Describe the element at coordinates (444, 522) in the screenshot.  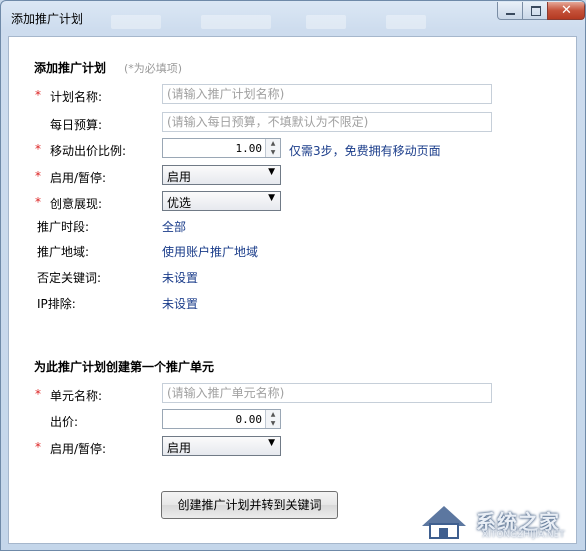
I see `house-logo-icon` at that location.